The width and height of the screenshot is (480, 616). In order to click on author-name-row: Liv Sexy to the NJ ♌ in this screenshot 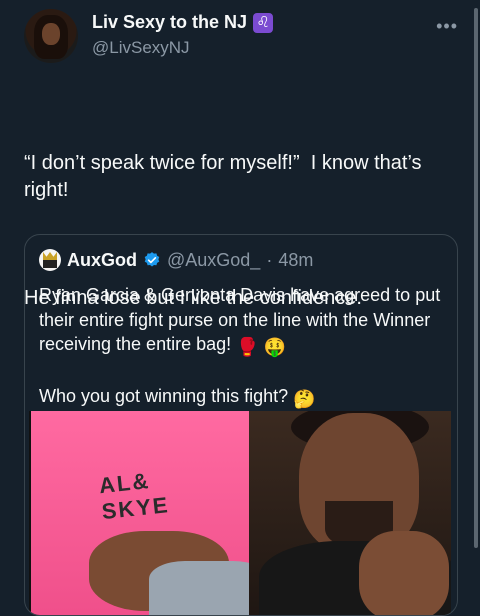, I will do `click(183, 22)`.